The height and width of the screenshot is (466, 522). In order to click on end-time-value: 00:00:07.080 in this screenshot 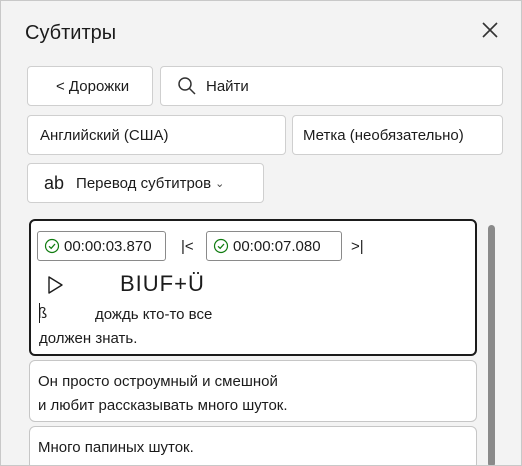, I will do `click(277, 246)`.